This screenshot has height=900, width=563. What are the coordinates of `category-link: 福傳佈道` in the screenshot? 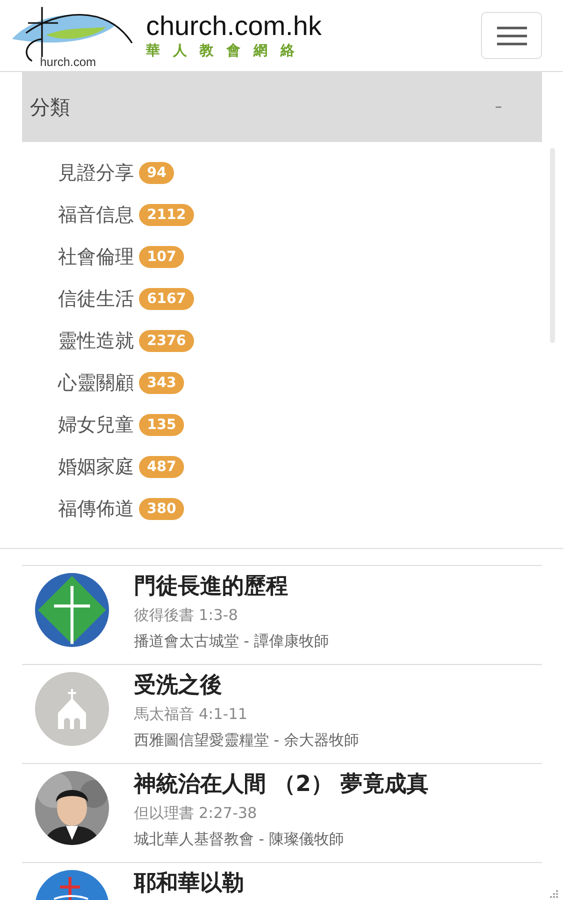 It's located at (96, 509).